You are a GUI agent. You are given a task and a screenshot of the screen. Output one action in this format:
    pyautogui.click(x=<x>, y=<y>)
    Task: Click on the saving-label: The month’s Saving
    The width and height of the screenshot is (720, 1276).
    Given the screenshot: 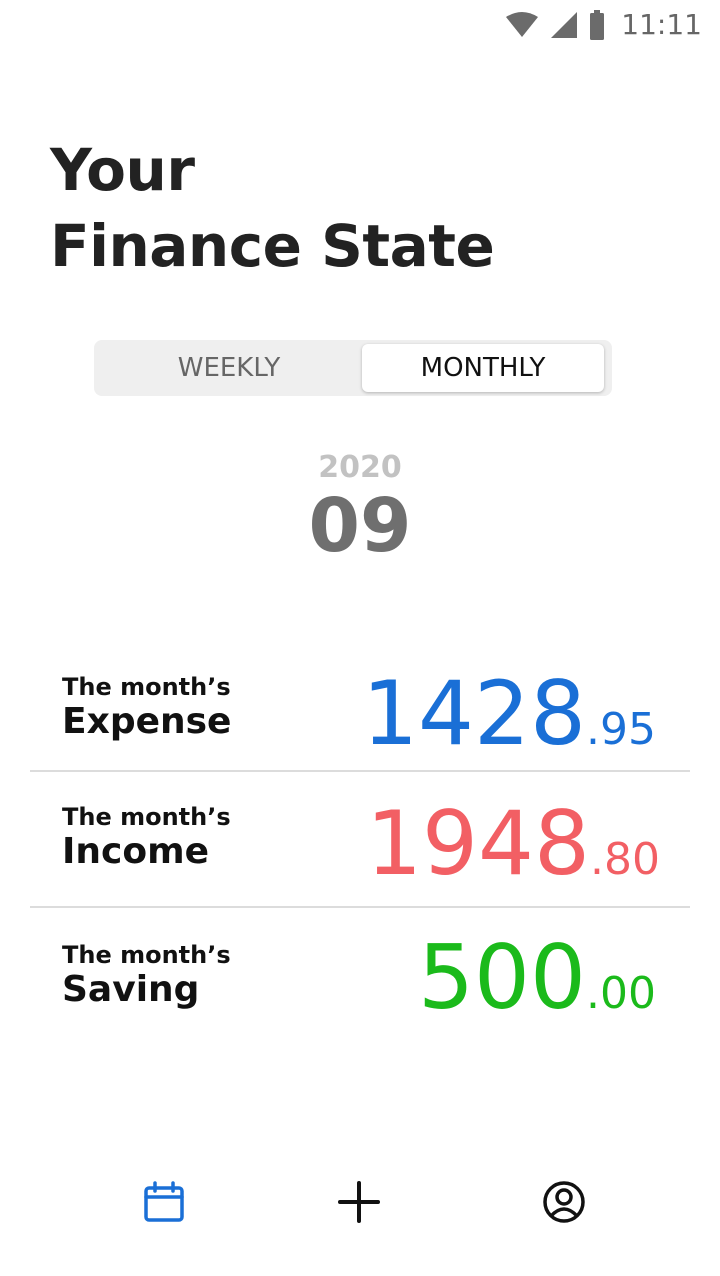 What is the action you would take?
    pyautogui.click(x=146, y=975)
    